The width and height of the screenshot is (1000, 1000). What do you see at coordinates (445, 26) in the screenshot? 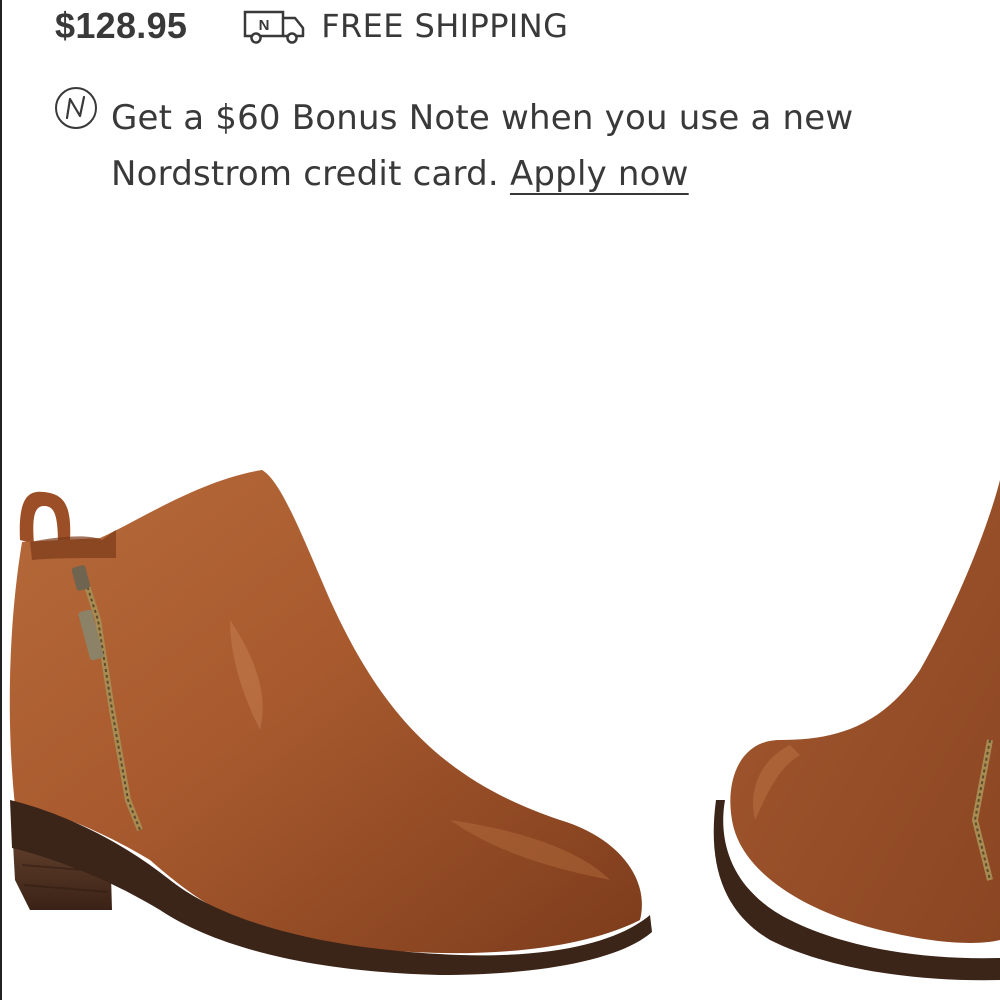
I see `free-shipping-label: FREE SHIPPING` at bounding box center [445, 26].